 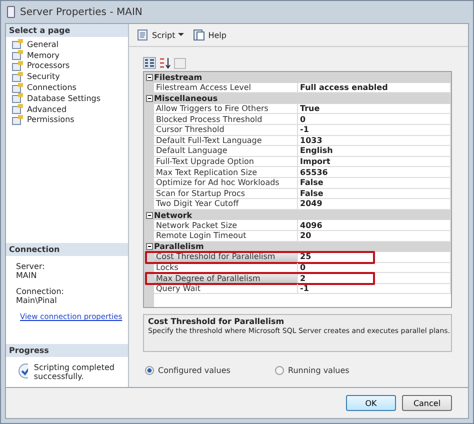 I want to click on property-name: Default Language, so click(x=226, y=151).